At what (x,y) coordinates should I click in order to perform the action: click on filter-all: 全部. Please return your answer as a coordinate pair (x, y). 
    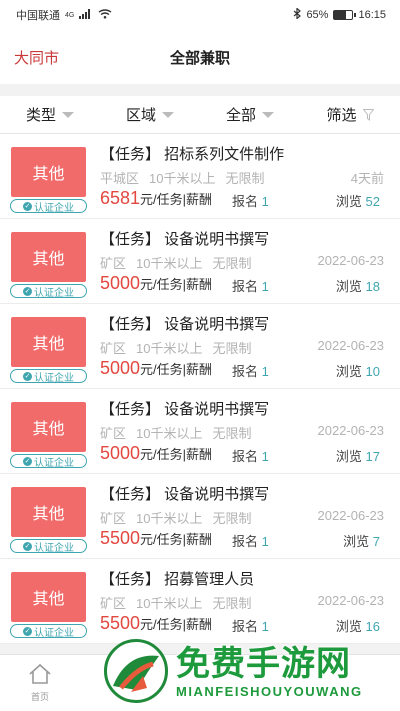
    Looking at the image, I should click on (250, 114).